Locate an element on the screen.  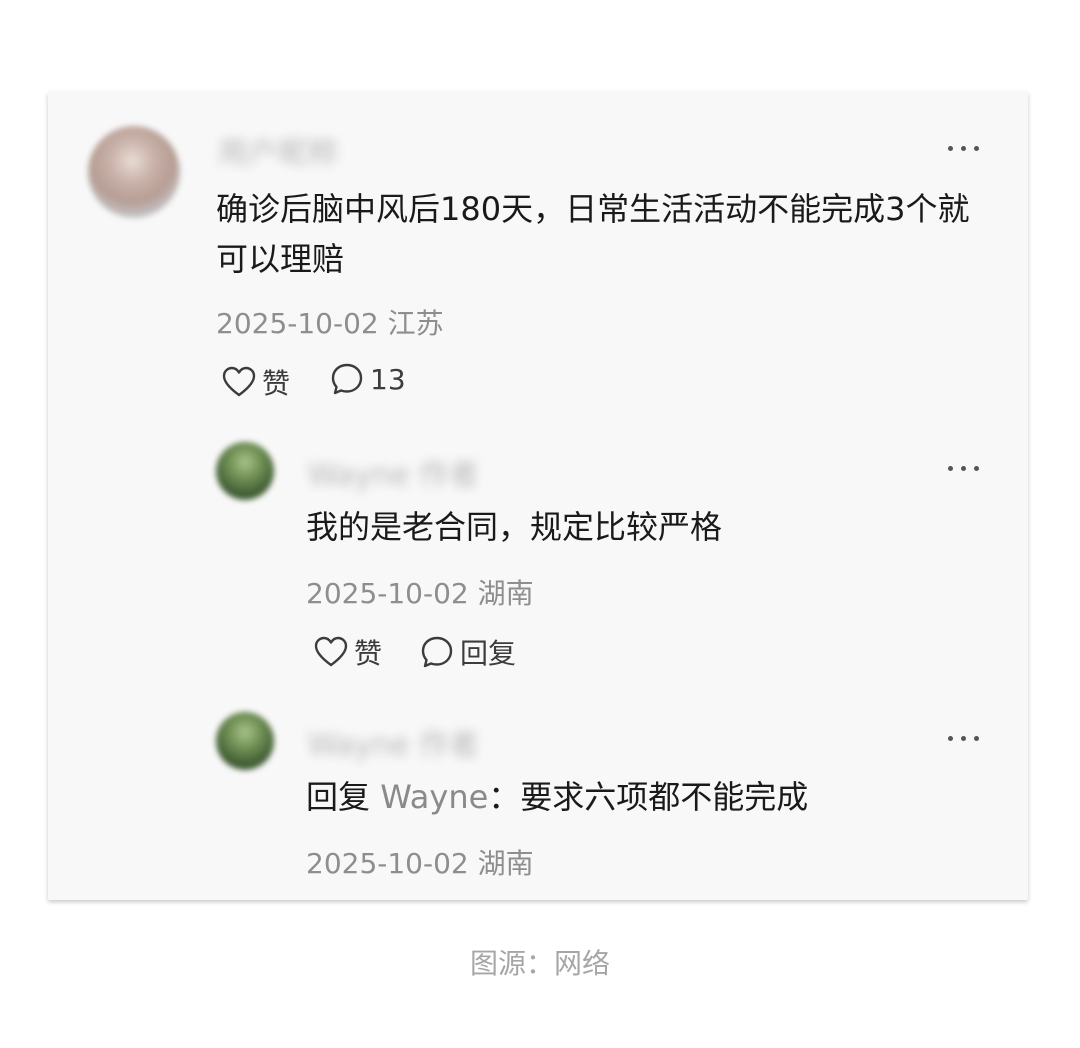
reply-button: 回复 is located at coordinates (468, 652).